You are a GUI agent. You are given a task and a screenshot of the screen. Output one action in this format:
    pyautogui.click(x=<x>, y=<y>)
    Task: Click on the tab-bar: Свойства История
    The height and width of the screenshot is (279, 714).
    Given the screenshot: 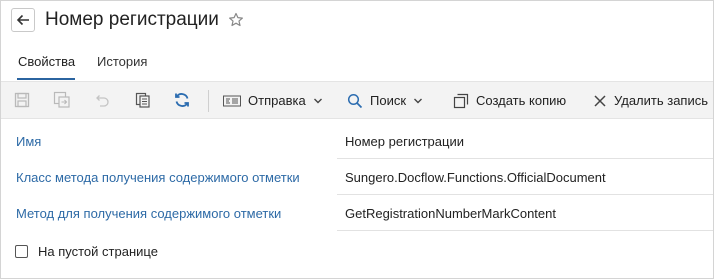 What is the action you would take?
    pyautogui.click(x=357, y=65)
    